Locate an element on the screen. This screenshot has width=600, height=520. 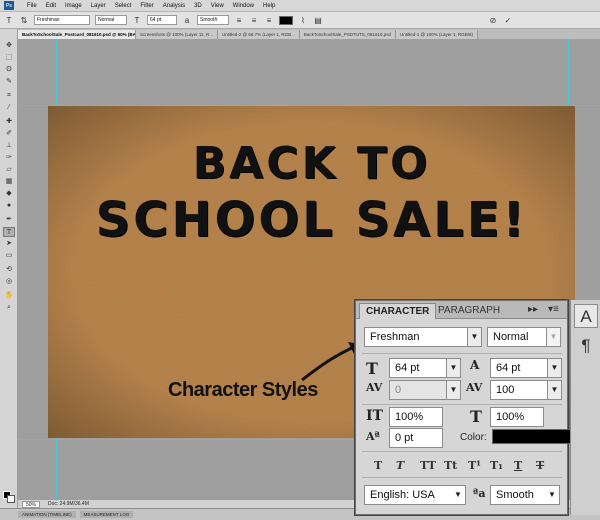
3d-orbit-tool-icon: ◎ is located at coordinates (9, 282).